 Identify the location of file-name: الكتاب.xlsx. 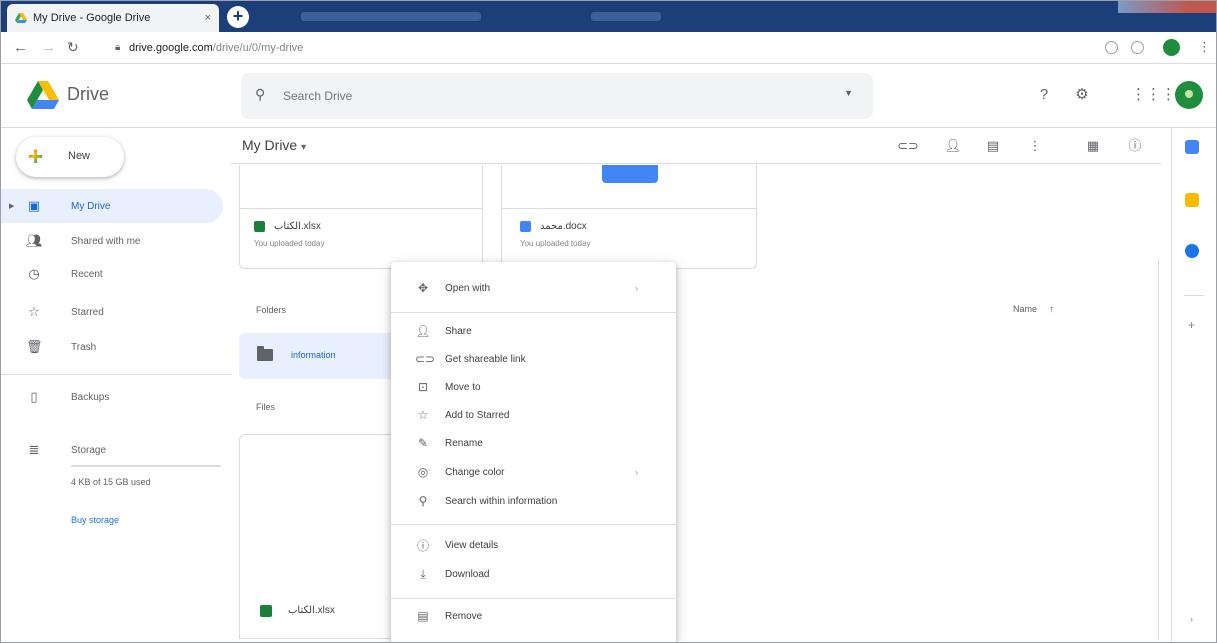
(297, 226).